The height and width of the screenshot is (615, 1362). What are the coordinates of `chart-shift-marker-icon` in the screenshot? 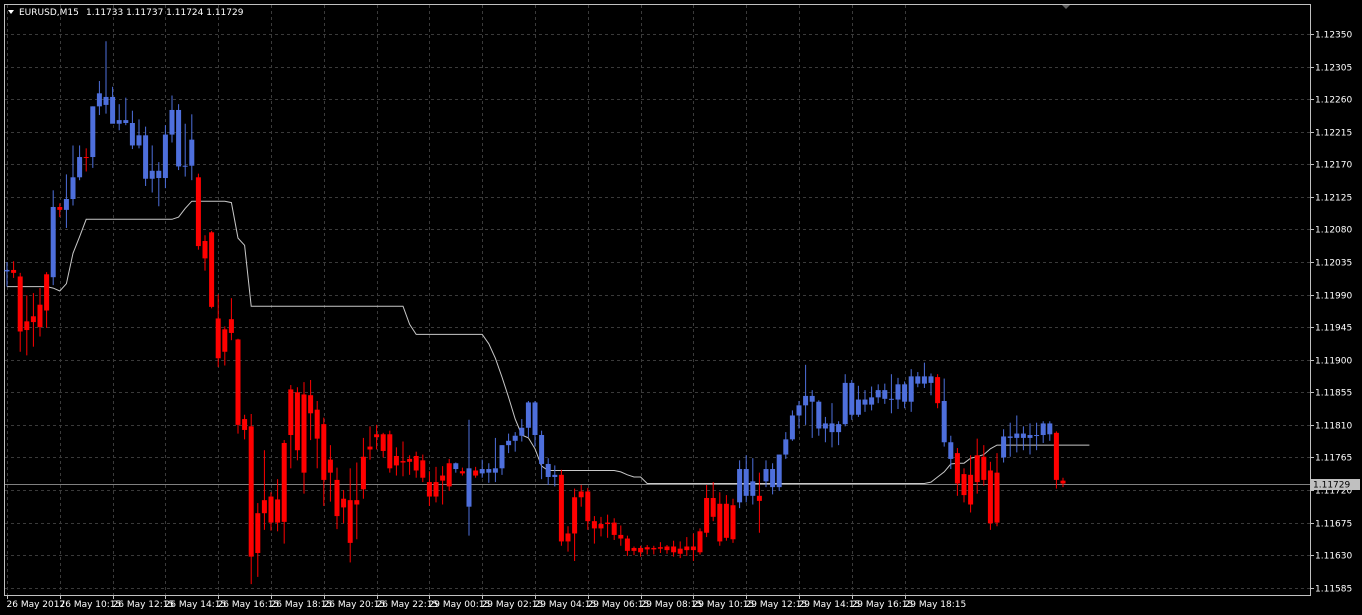 It's located at (1066, 7).